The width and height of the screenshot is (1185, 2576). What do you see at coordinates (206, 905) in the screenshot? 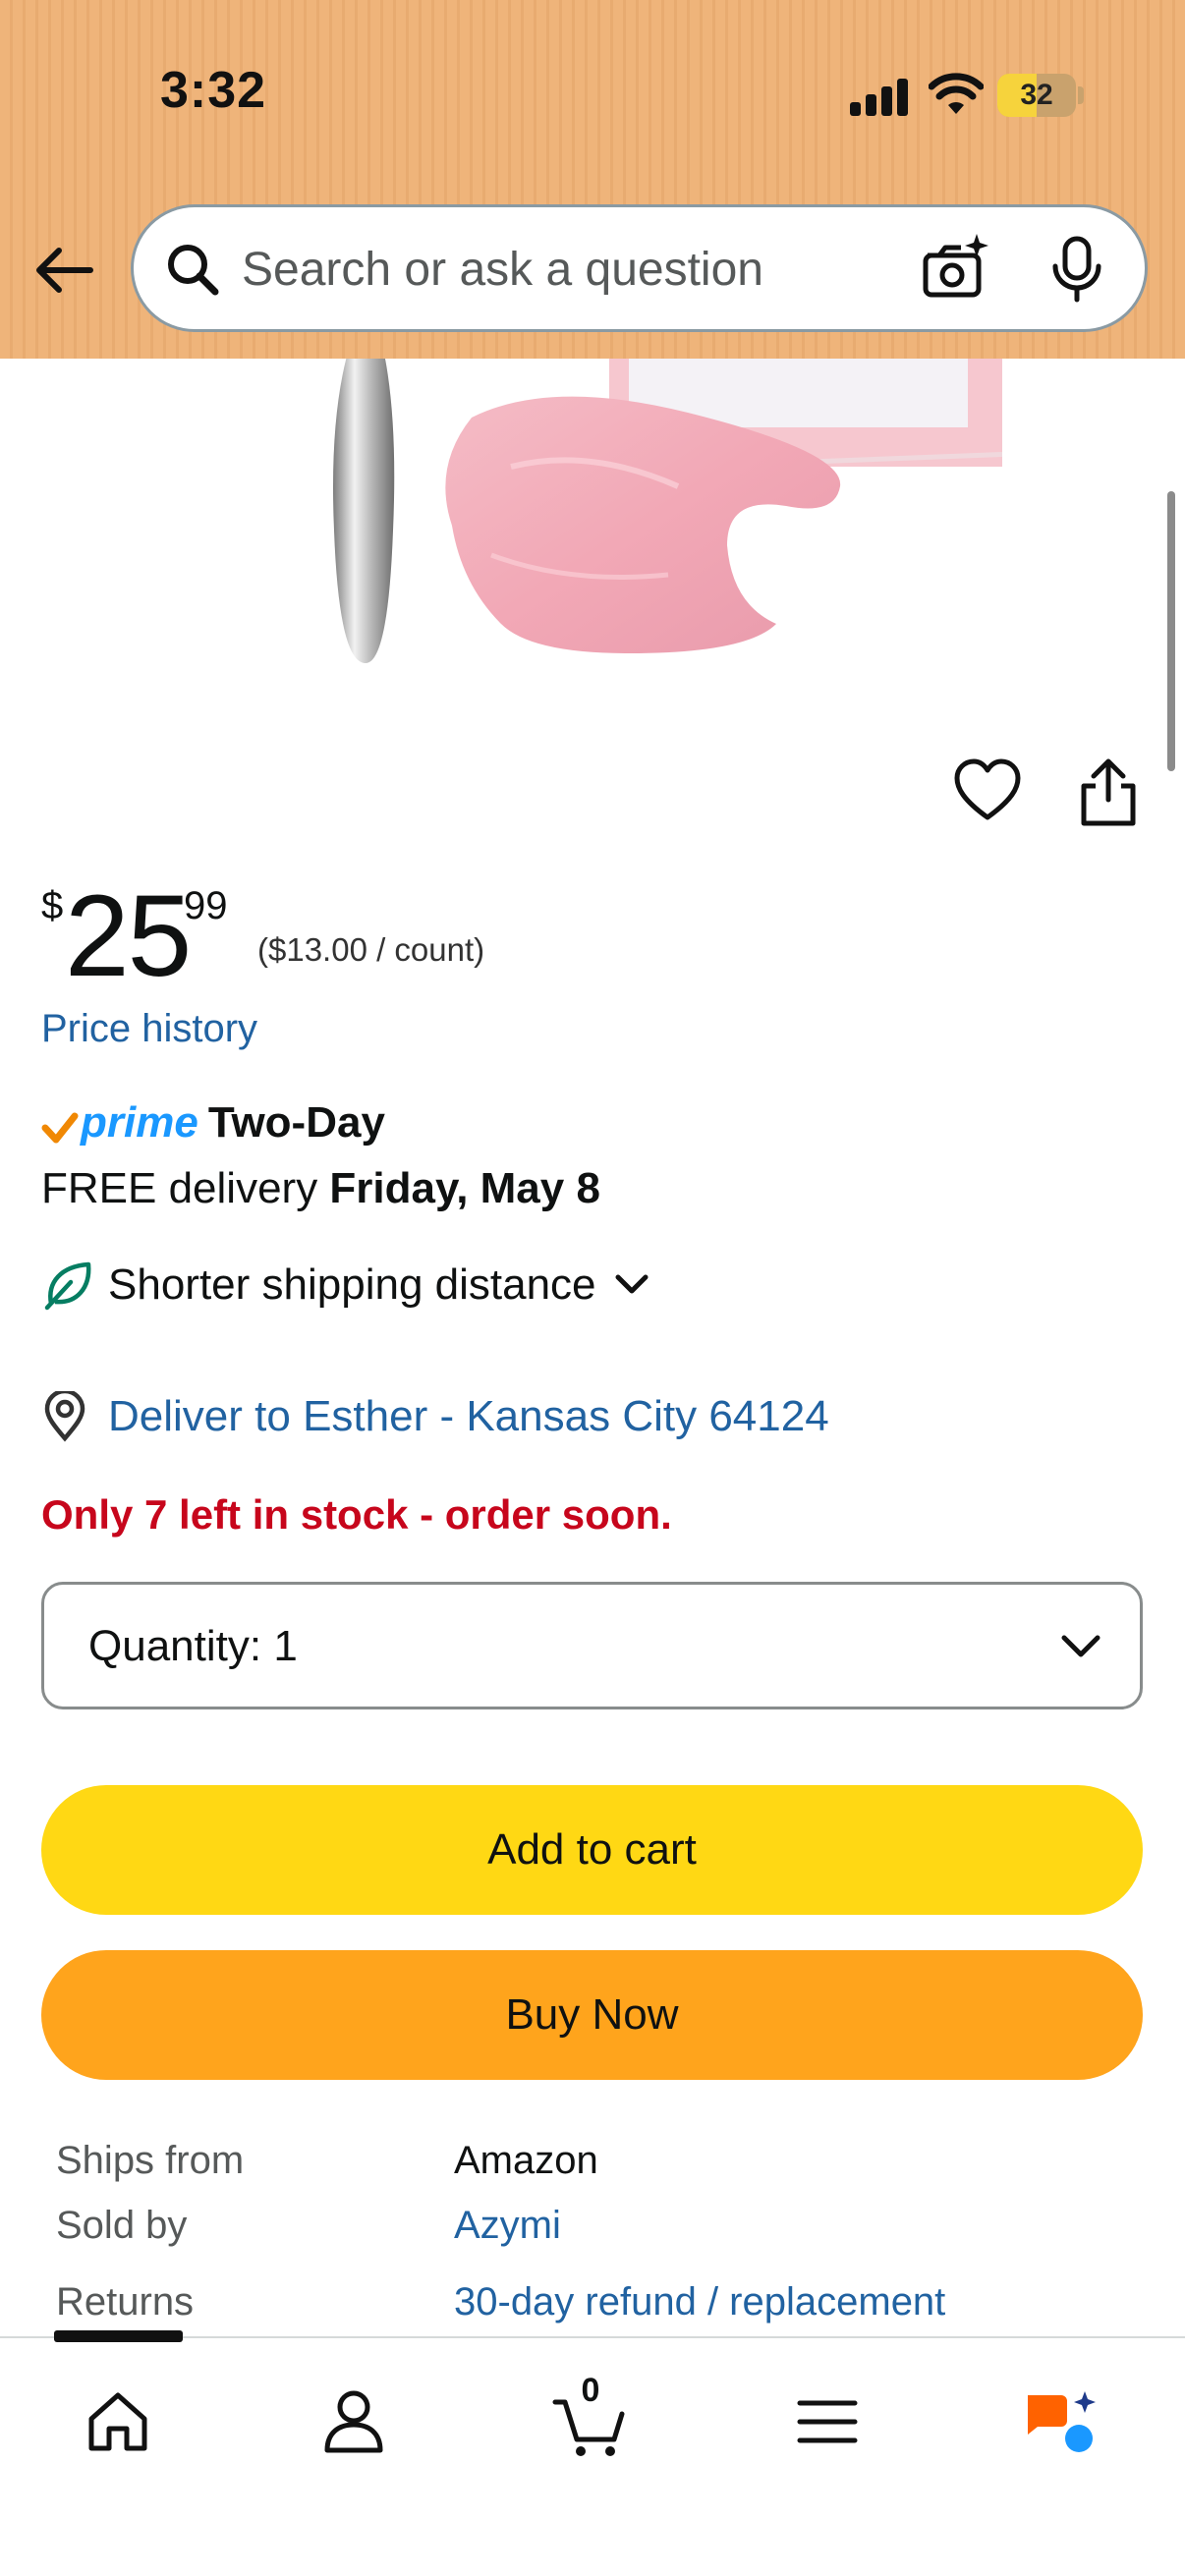
I see `price-fraction: 99` at bounding box center [206, 905].